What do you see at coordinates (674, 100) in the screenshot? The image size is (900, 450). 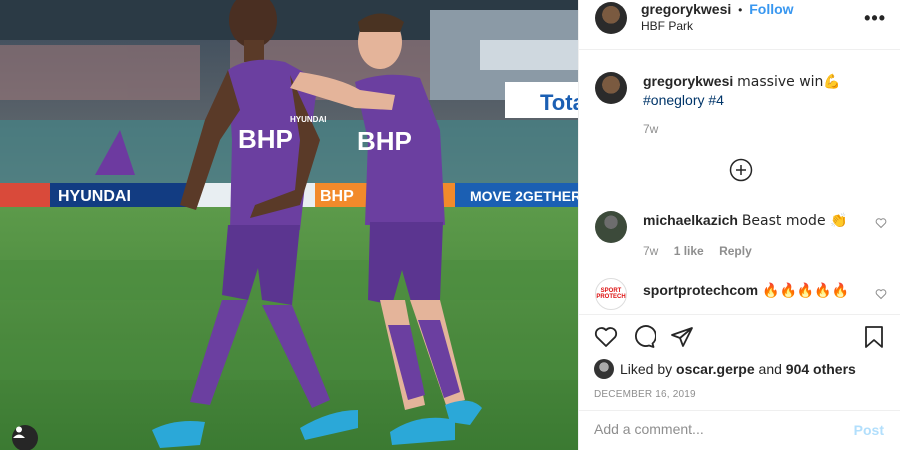 I see `hashtag-oneglory: #oneglory` at bounding box center [674, 100].